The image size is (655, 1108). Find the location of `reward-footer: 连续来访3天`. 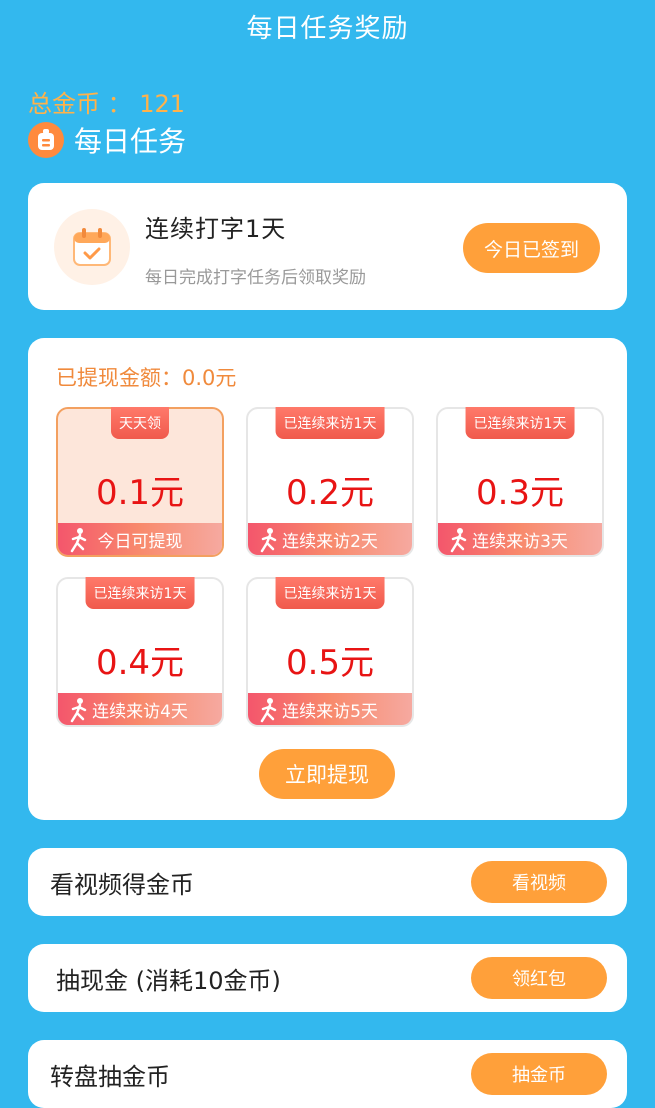

reward-footer: 连续来访3天 is located at coordinates (520, 539).